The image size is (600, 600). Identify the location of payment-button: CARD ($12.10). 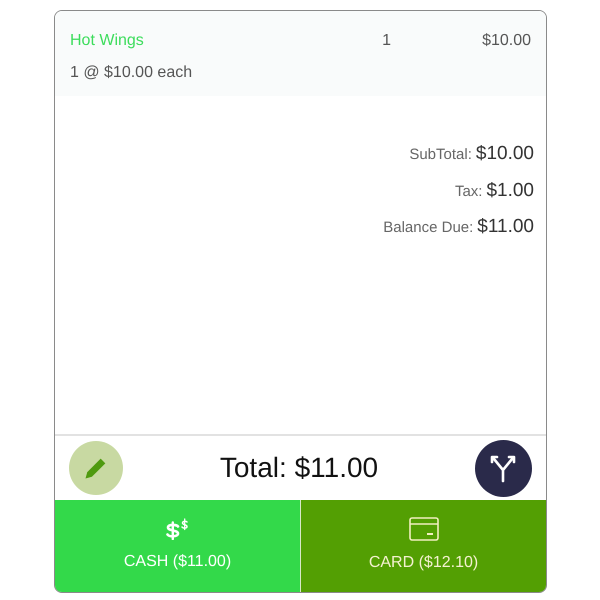
(423, 546).